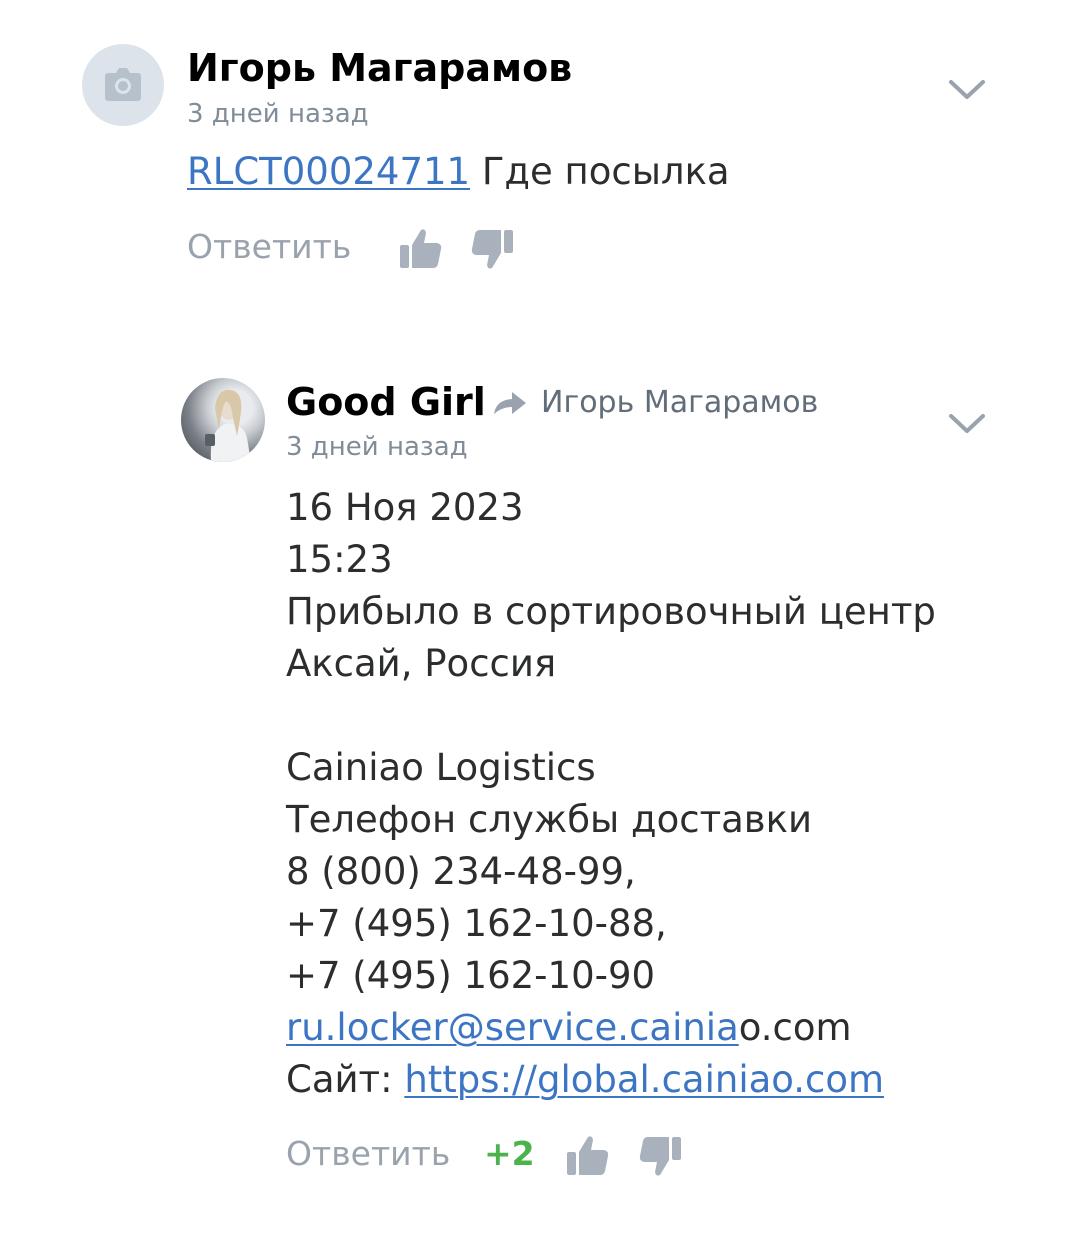 Image resolution: width=1080 pixels, height=1234 pixels. I want to click on tracking-link: RLCT00024711, so click(328, 171).